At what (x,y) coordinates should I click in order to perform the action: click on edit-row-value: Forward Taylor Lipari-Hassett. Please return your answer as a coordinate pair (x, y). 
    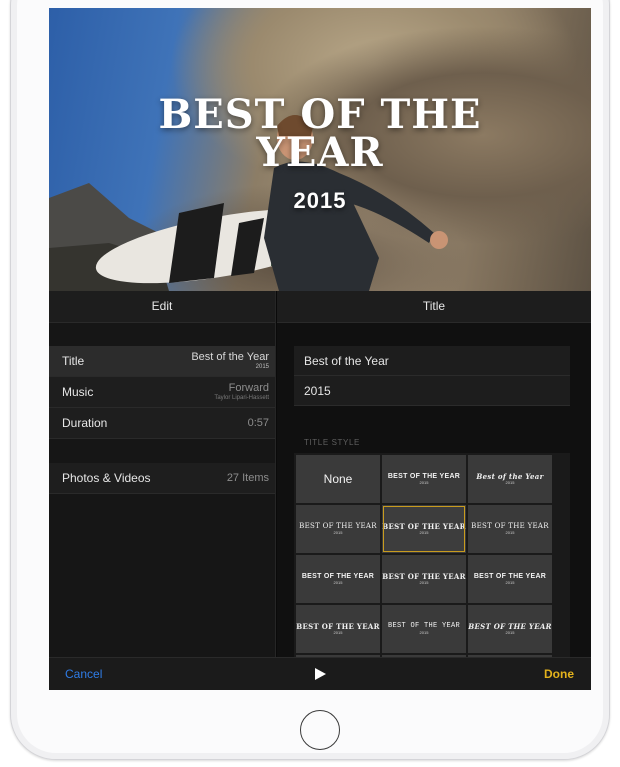
    Looking at the image, I should click on (241, 392).